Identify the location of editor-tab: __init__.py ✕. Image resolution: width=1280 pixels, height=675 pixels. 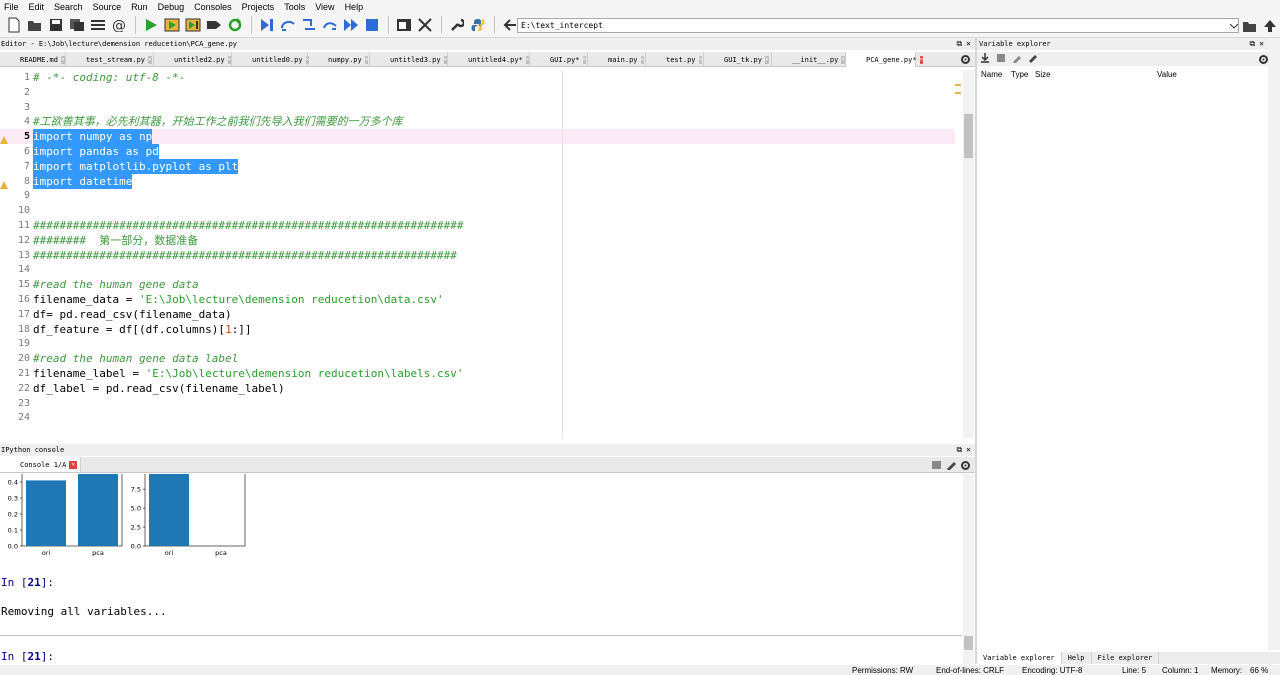
(809, 59).